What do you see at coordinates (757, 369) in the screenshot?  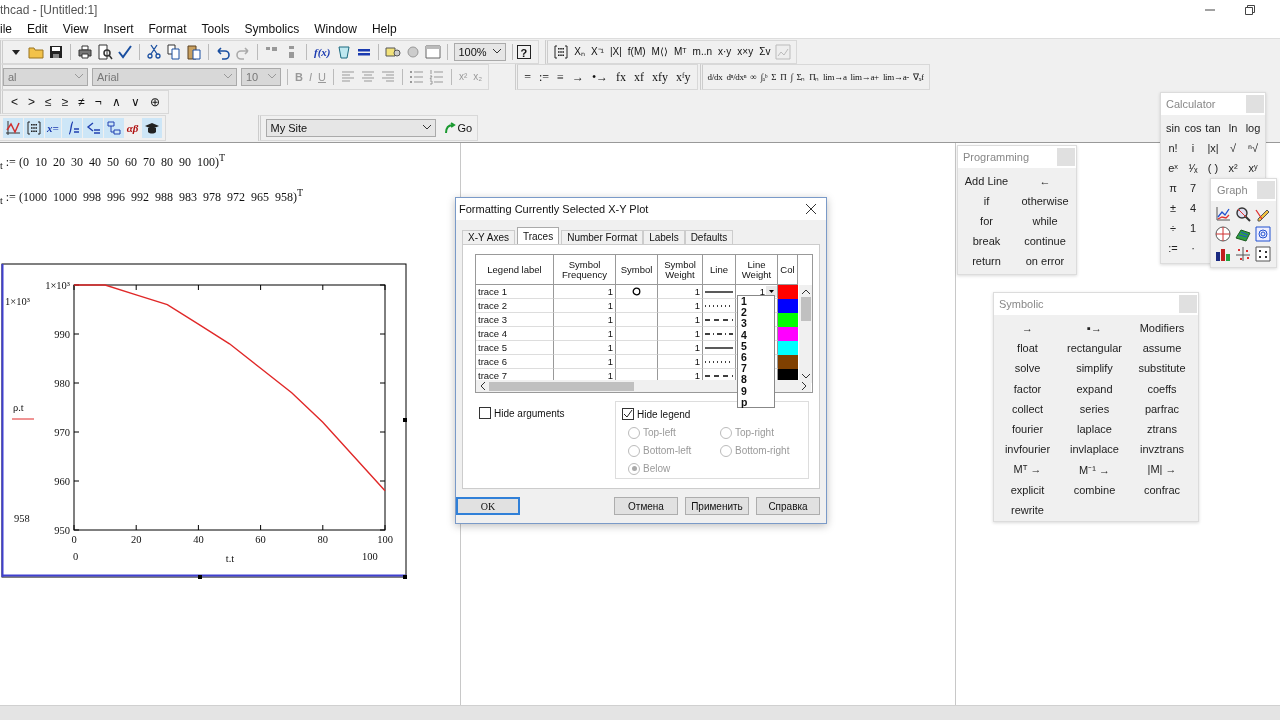 I see `dropdown-option: 7` at bounding box center [757, 369].